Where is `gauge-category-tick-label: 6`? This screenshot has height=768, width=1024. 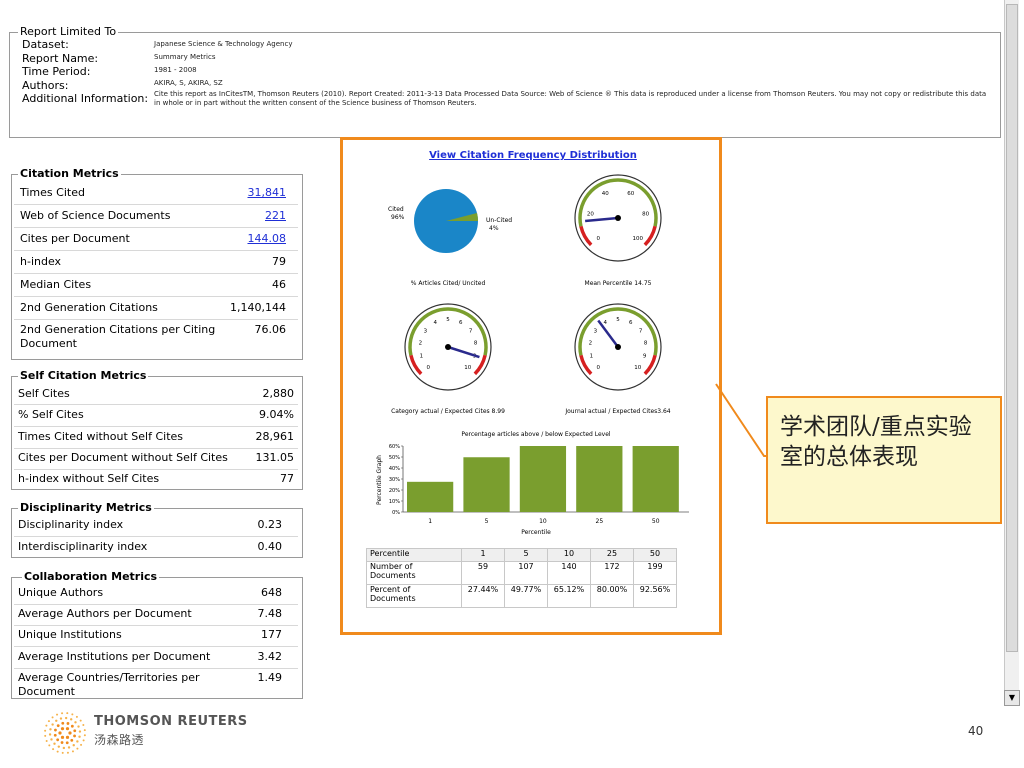 gauge-category-tick-label: 6 is located at coordinates (461, 323).